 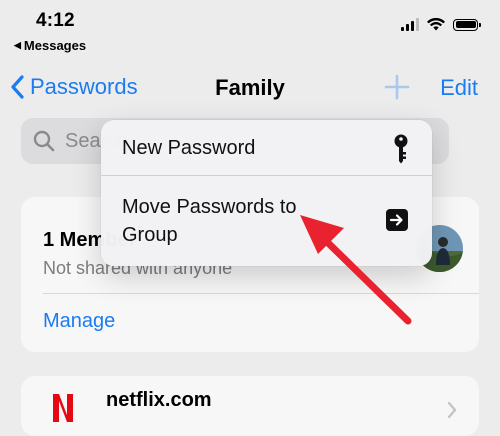 I want to click on wifi-icon, so click(x=436, y=24).